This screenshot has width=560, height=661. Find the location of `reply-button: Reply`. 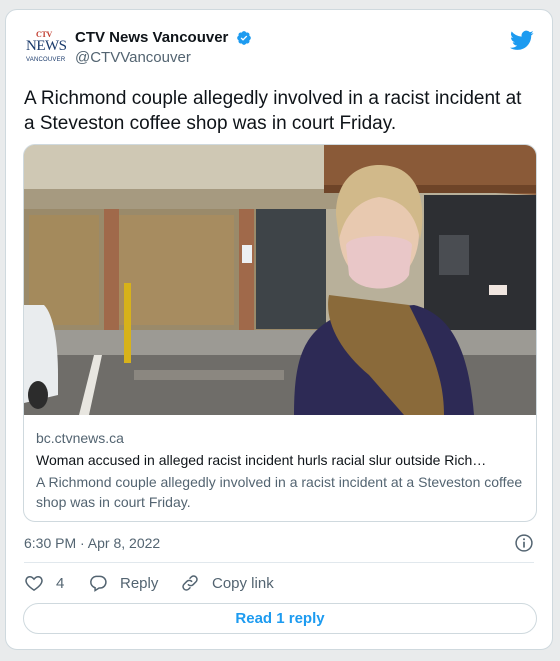

reply-button: Reply is located at coordinates (123, 583).